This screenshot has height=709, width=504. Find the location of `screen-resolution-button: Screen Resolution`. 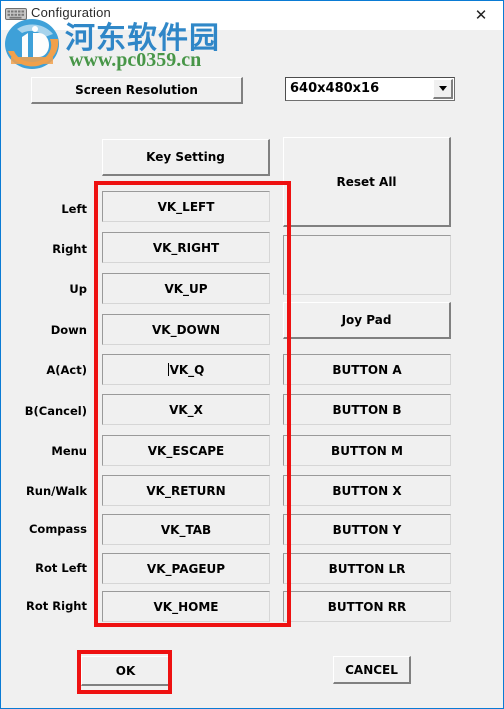

screen-resolution-button: Screen Resolution is located at coordinates (137, 90).